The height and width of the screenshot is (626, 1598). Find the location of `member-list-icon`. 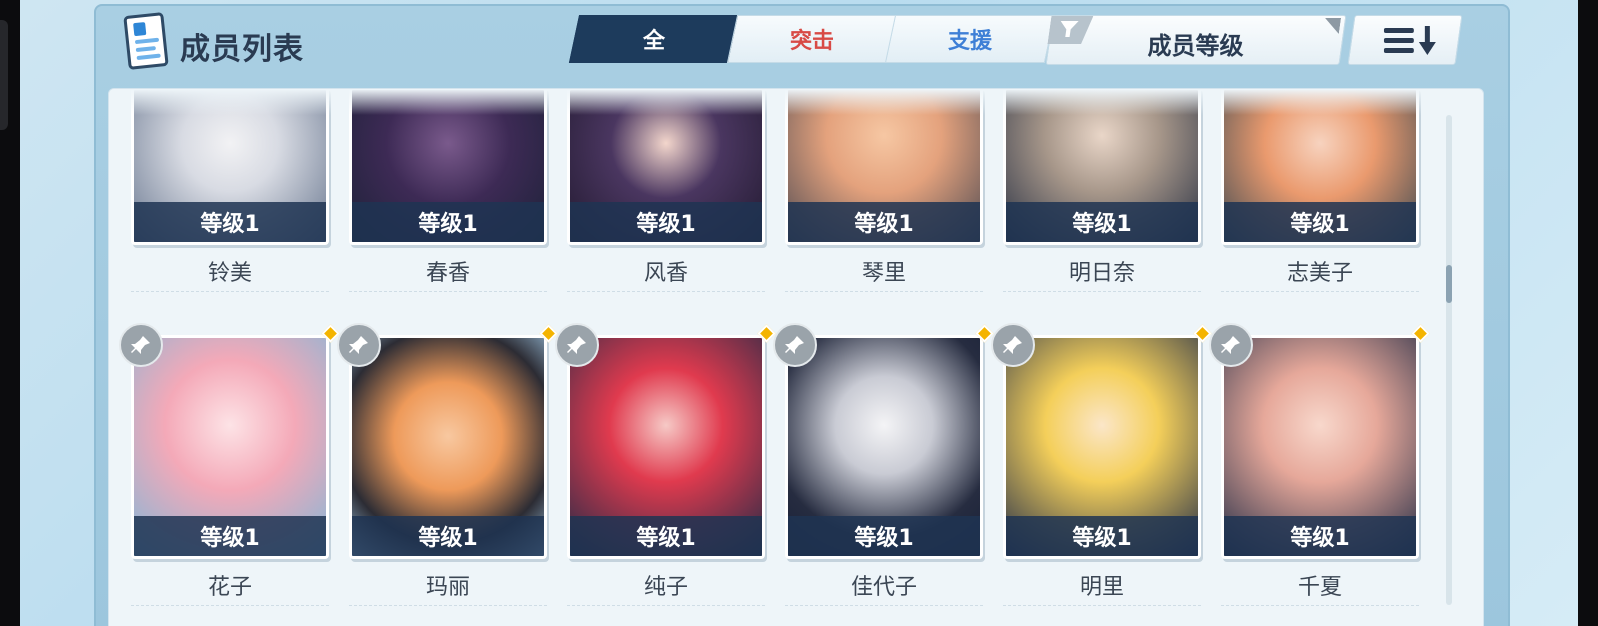

member-list-icon is located at coordinates (146, 41).